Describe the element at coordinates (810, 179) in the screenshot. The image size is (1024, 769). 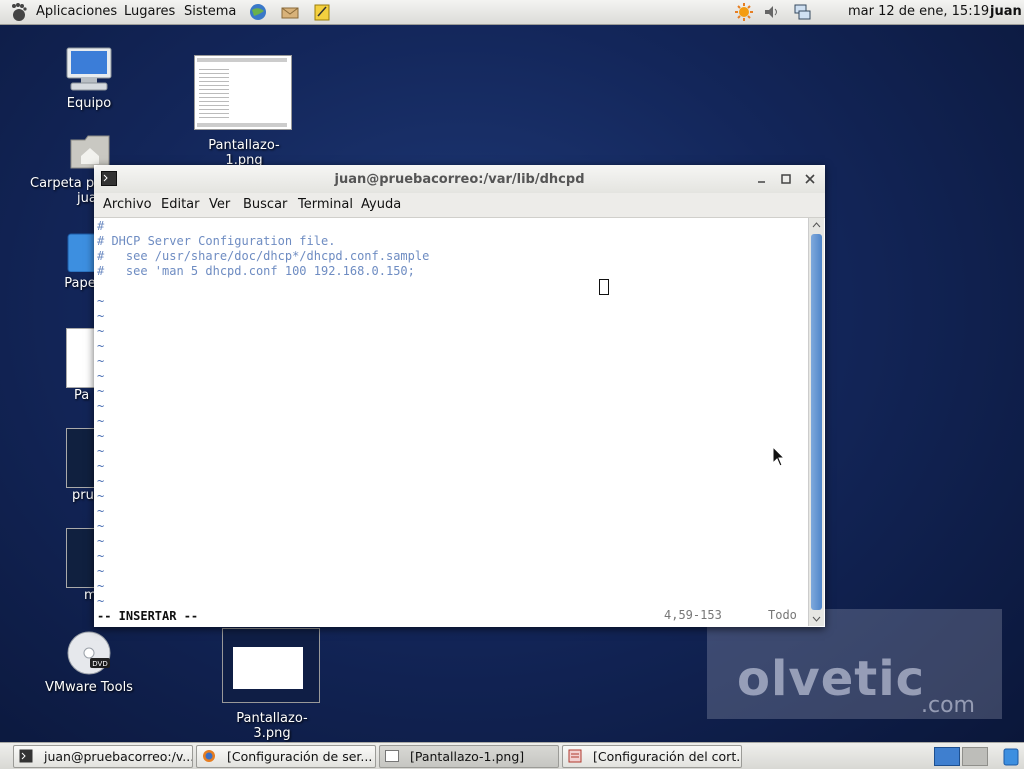
I see `close-icon` at that location.